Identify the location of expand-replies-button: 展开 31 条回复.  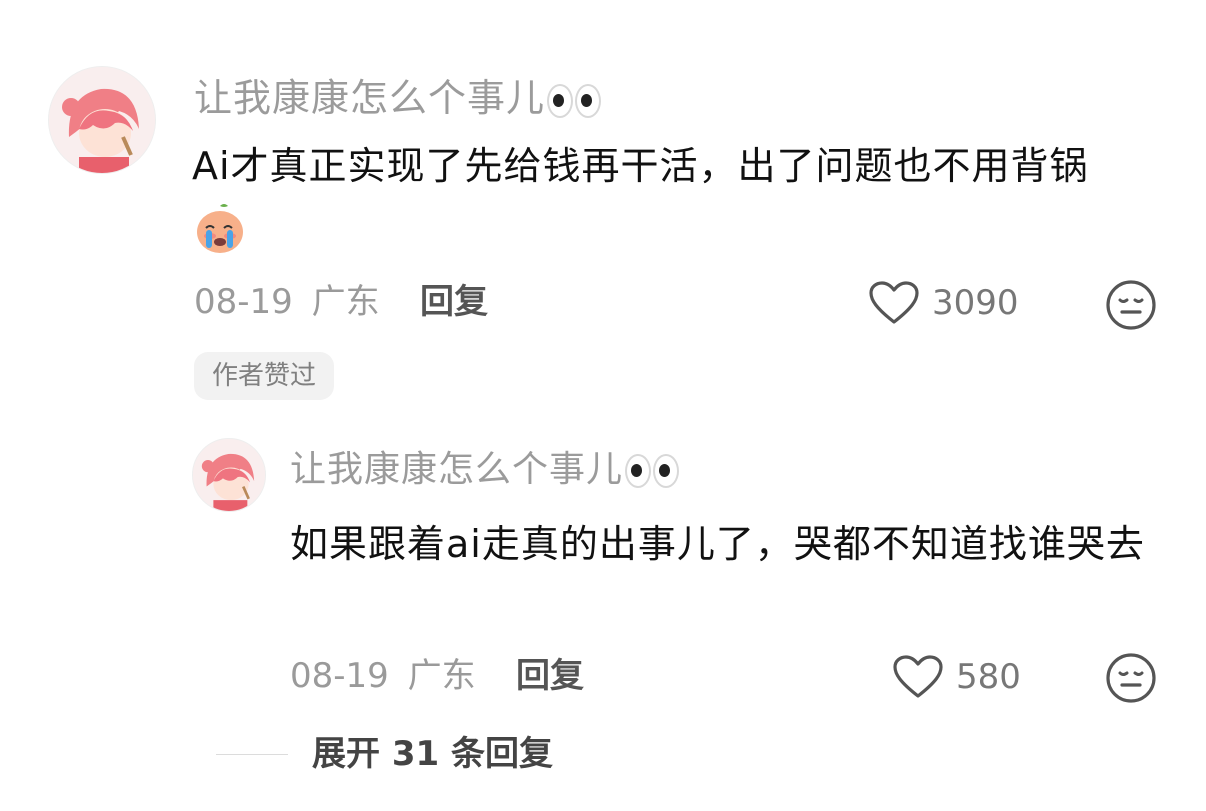
(432, 754).